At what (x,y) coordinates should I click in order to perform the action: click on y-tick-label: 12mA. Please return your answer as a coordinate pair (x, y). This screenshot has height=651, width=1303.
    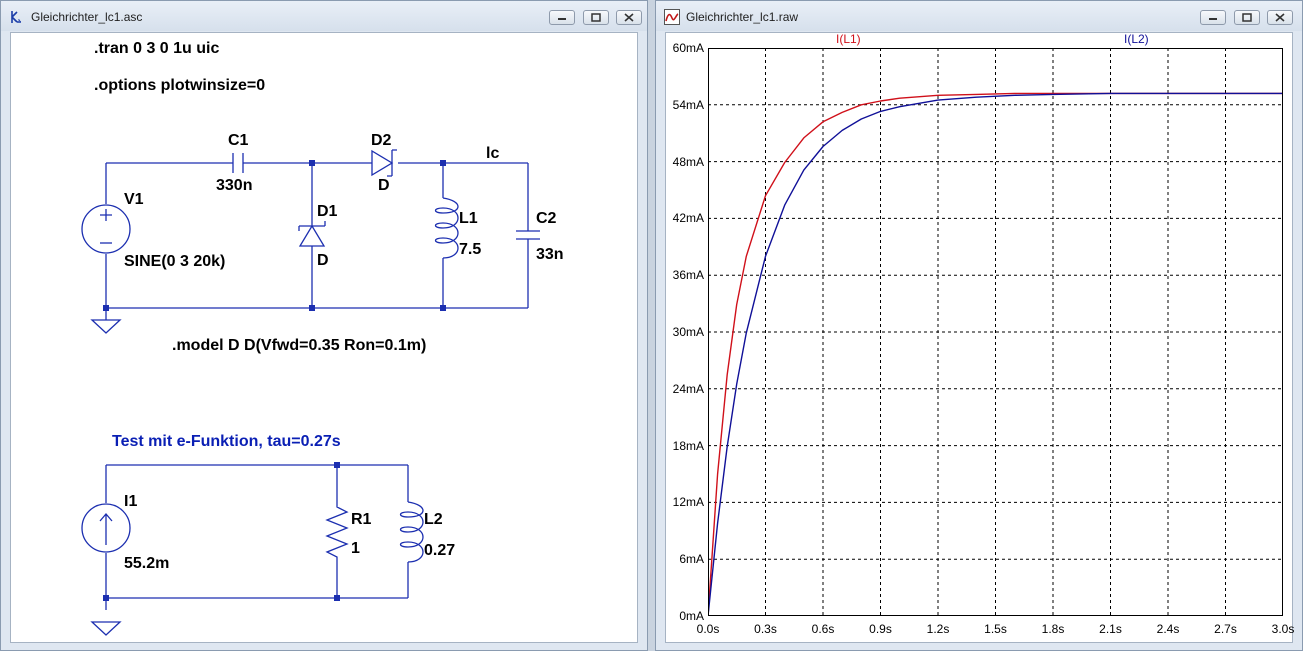
    Looking at the image, I should click on (688, 502).